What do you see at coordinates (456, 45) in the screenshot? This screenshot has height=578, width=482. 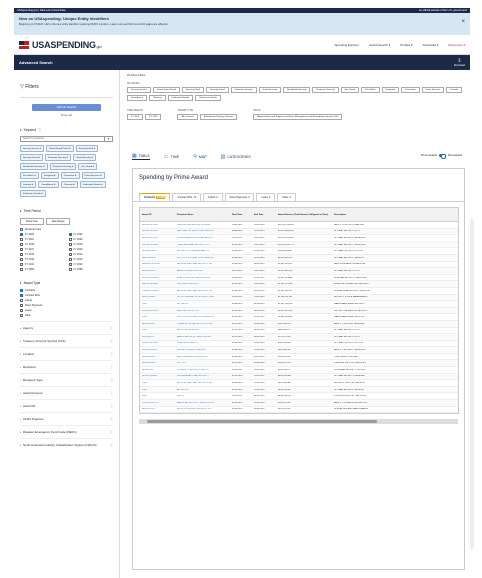 I see `nav-resources: Resources ▾` at bounding box center [456, 45].